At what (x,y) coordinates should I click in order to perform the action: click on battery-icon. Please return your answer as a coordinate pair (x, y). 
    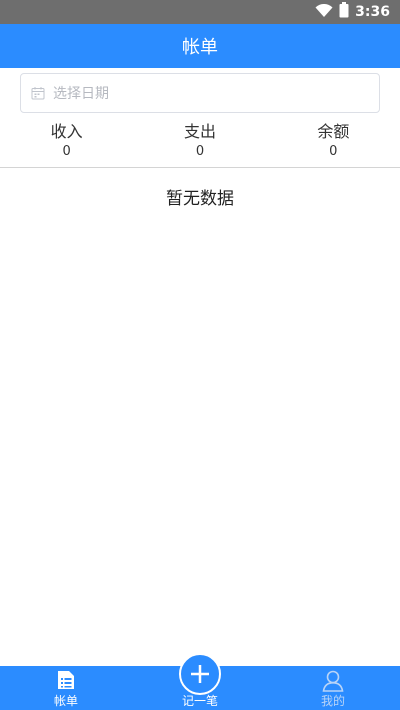
    Looking at the image, I should click on (344, 12).